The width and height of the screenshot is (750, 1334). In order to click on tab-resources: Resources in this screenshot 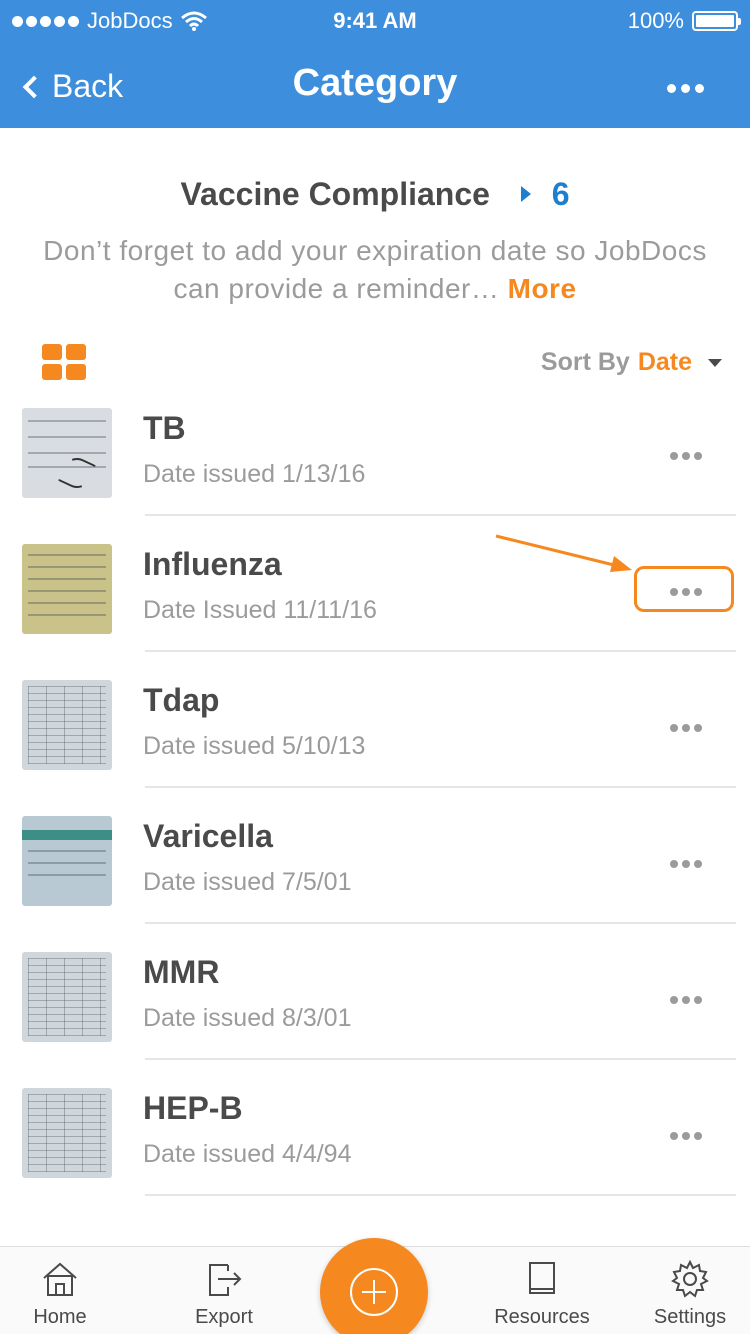, I will do `click(542, 1290)`.